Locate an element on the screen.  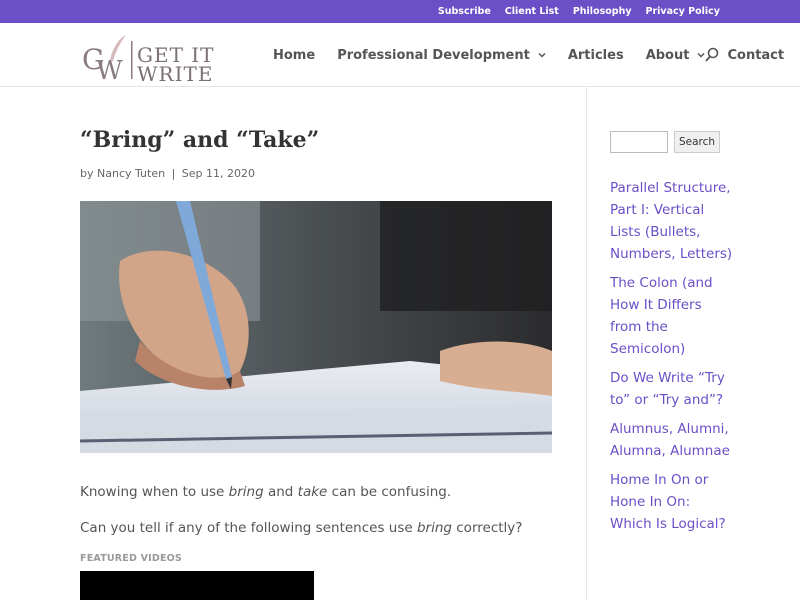
post-meta: by Nancy Tuten | Sep 11, 2020 is located at coordinates (167, 173).